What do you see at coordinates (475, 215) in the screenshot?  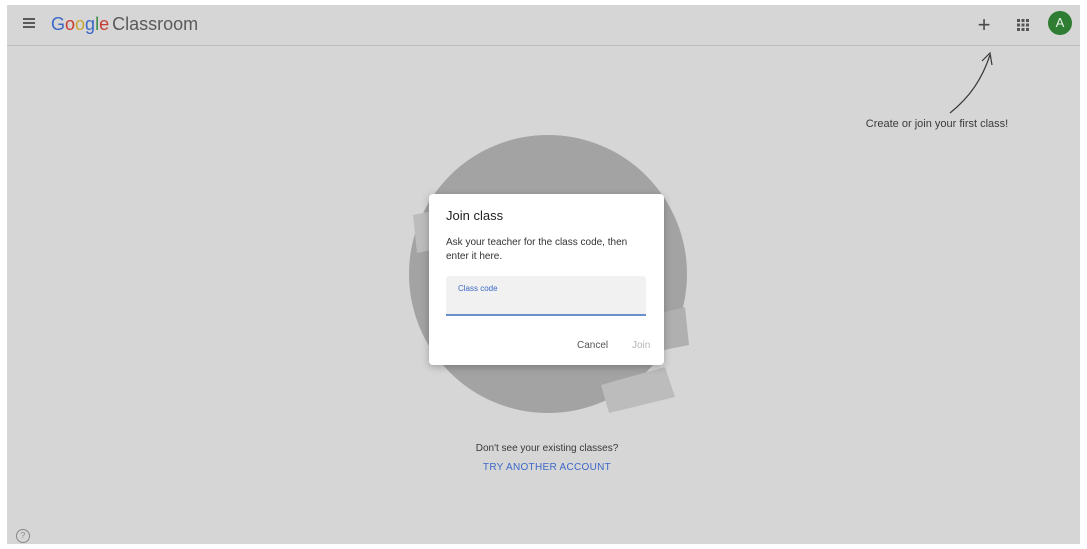 I see `dialog-title: Join class` at bounding box center [475, 215].